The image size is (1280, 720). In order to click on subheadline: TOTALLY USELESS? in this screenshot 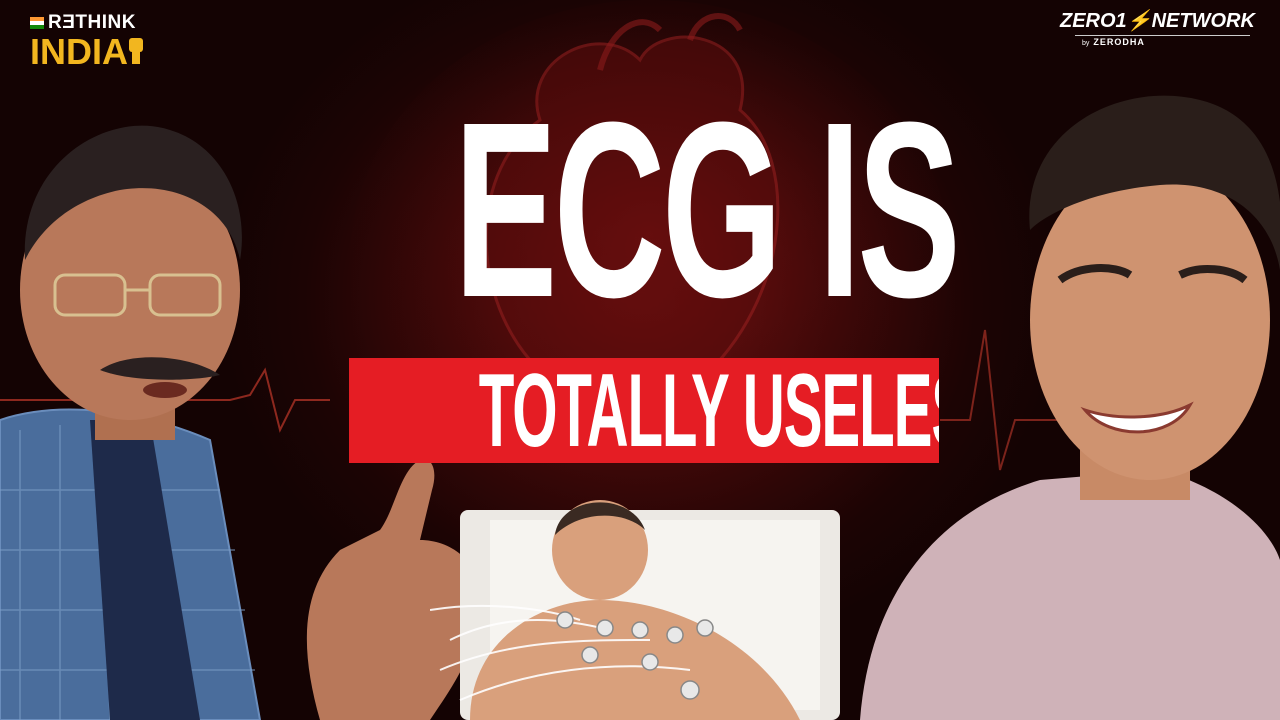, I will do `click(708, 410)`.